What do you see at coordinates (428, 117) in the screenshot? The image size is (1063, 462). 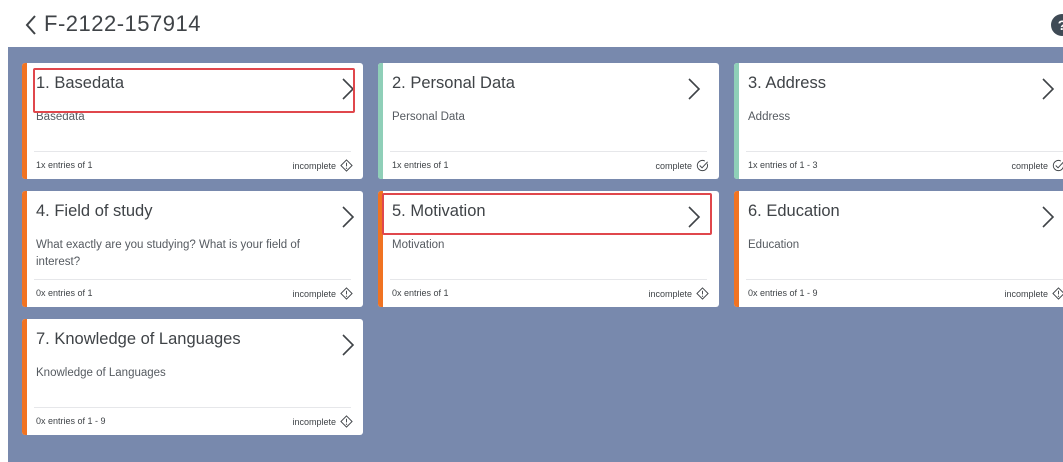 I see `card-description: Personal Data` at bounding box center [428, 117].